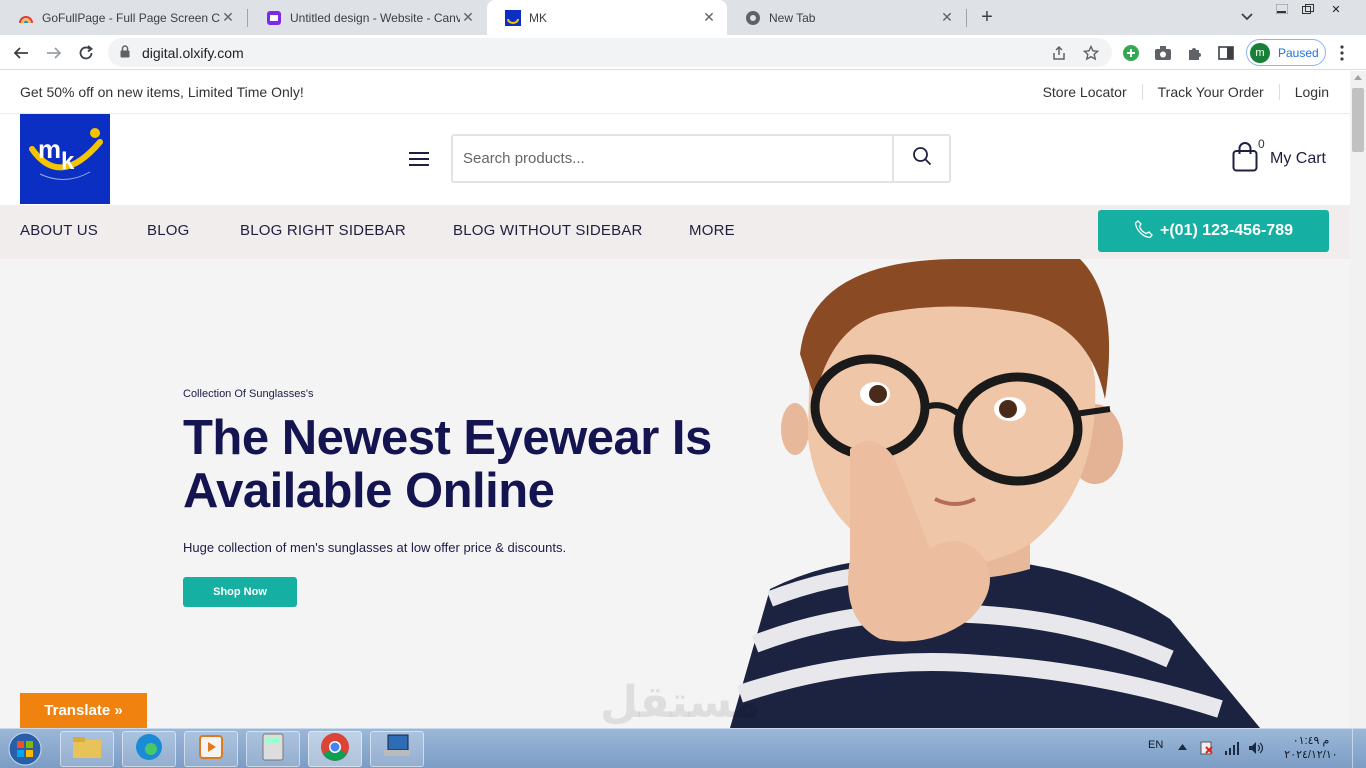  What do you see at coordinates (610, 52) in the screenshot?
I see `address-bar: digital.olxify.com` at bounding box center [610, 52].